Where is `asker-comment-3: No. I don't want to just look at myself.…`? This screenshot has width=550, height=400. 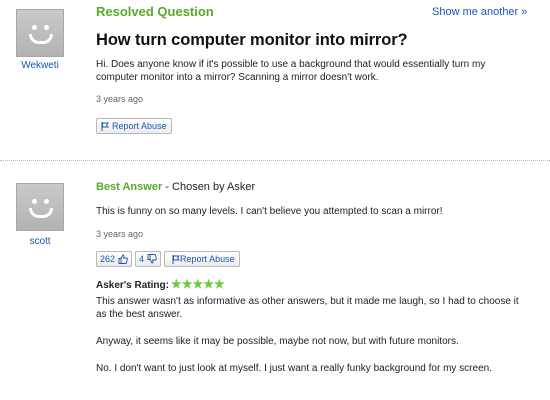
asker-comment-3: No. I don't want to just look at myself.… is located at coordinates (294, 368).